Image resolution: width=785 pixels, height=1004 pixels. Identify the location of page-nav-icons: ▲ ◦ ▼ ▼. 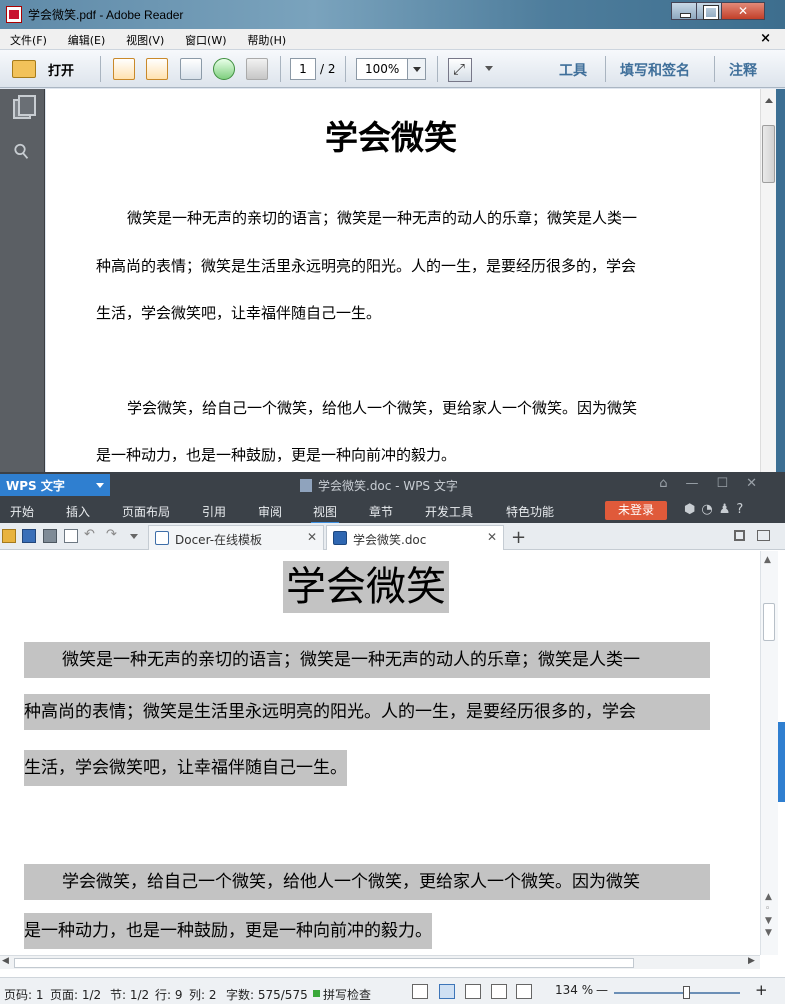
(768, 915).